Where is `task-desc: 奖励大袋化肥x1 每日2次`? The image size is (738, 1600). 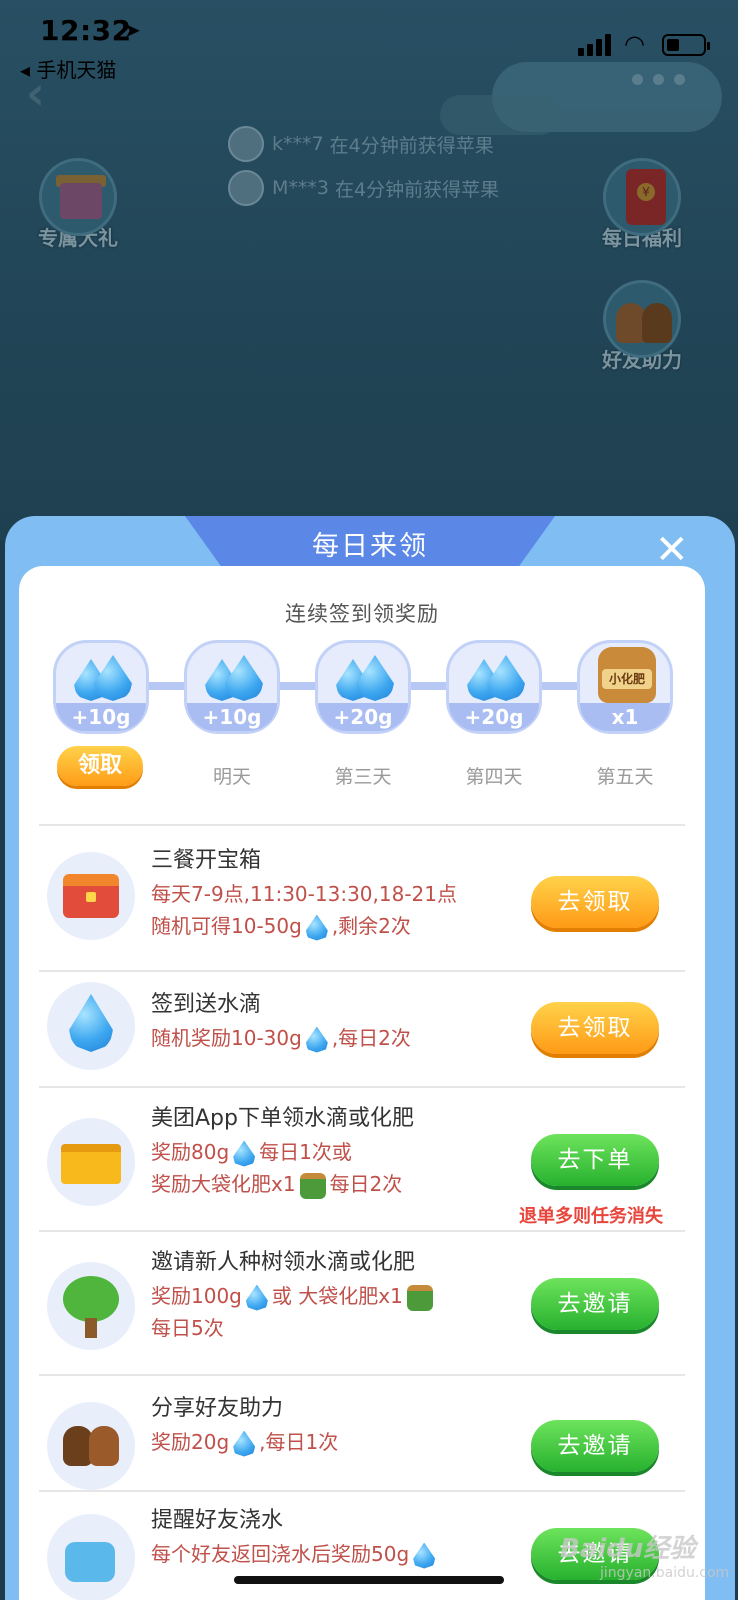 task-desc: 奖励大袋化肥x1 每日2次 is located at coordinates (276, 1184).